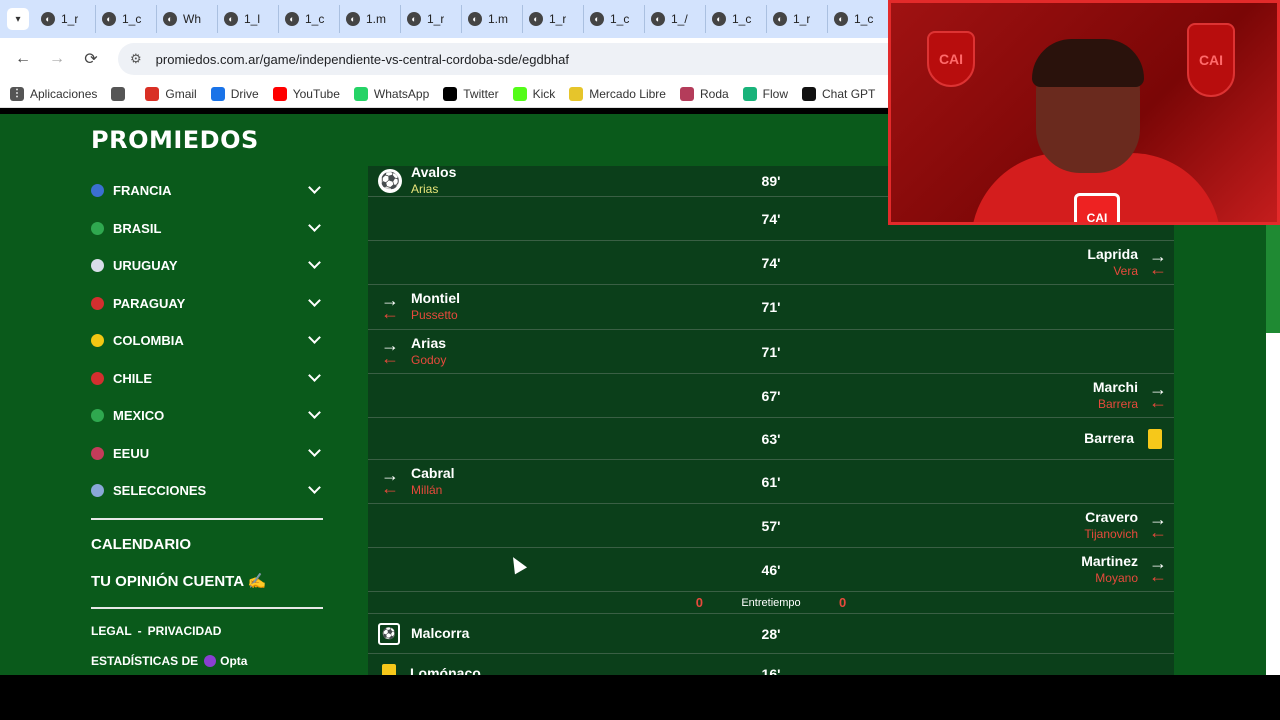 This screenshot has width=1280, height=720. Describe the element at coordinates (802, 19) in the screenshot. I see `tab-title: 1_r` at that location.